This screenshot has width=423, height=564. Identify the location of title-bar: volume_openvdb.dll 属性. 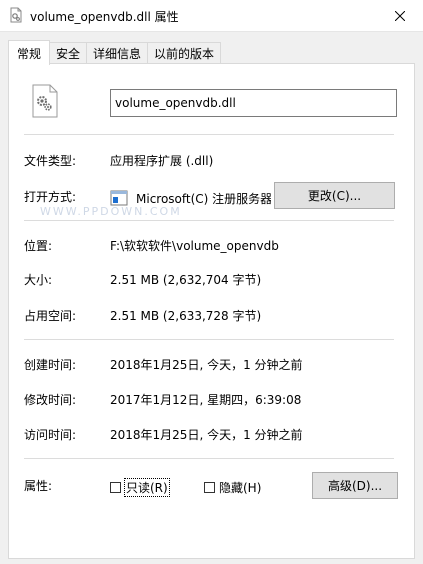
(211, 16).